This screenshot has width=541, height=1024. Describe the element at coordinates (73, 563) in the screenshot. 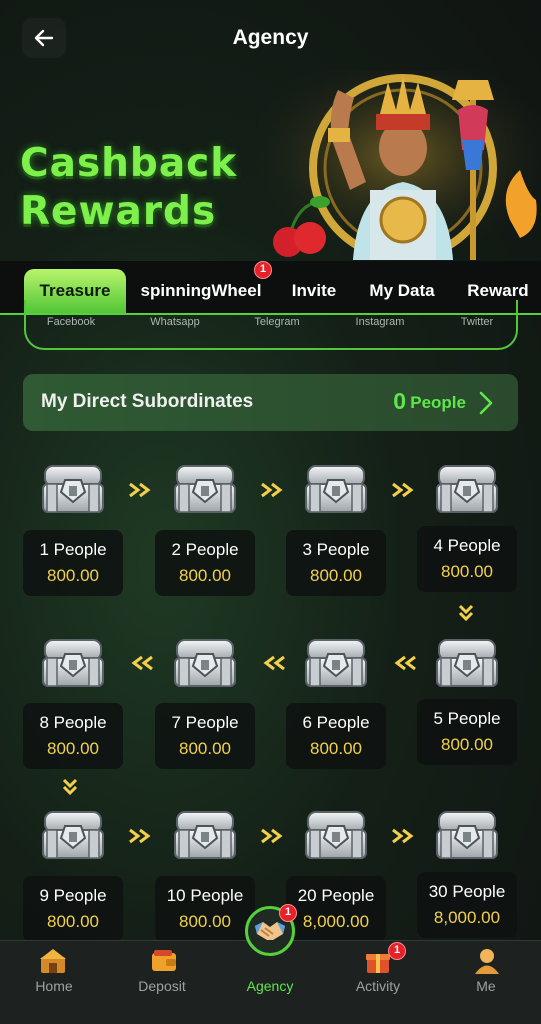

I see `reward-card: 1 People 800.00` at that location.